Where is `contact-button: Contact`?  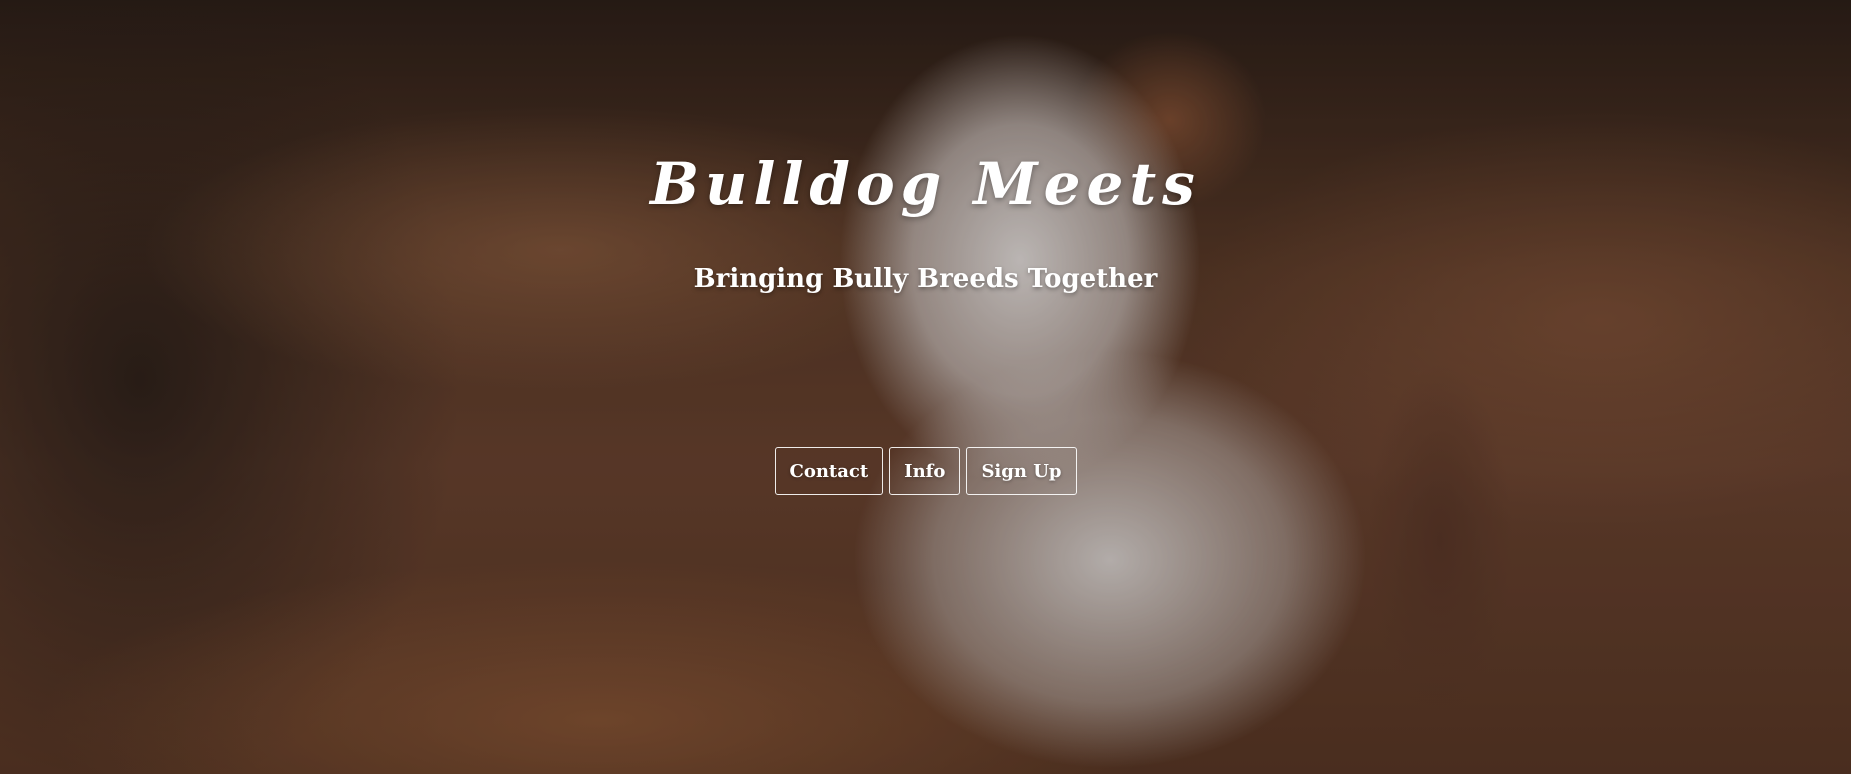 contact-button: Contact is located at coordinates (829, 471).